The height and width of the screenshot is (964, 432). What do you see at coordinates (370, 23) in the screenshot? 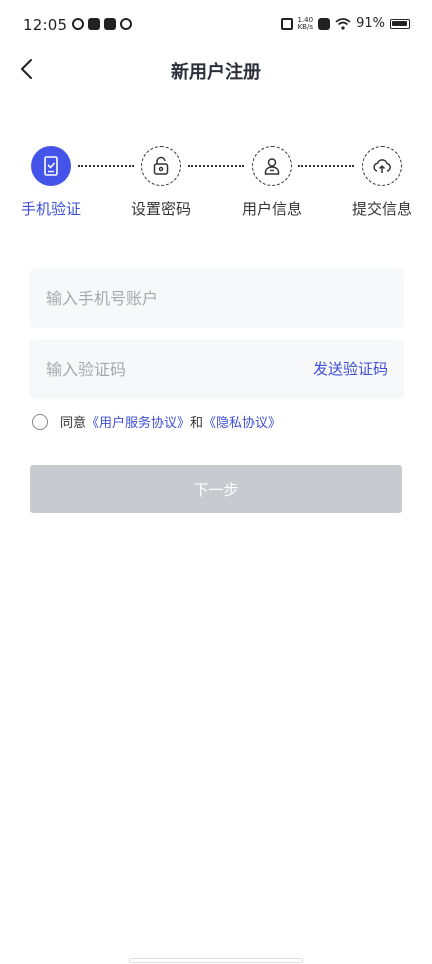
I see `battery-percent: 91%` at bounding box center [370, 23].